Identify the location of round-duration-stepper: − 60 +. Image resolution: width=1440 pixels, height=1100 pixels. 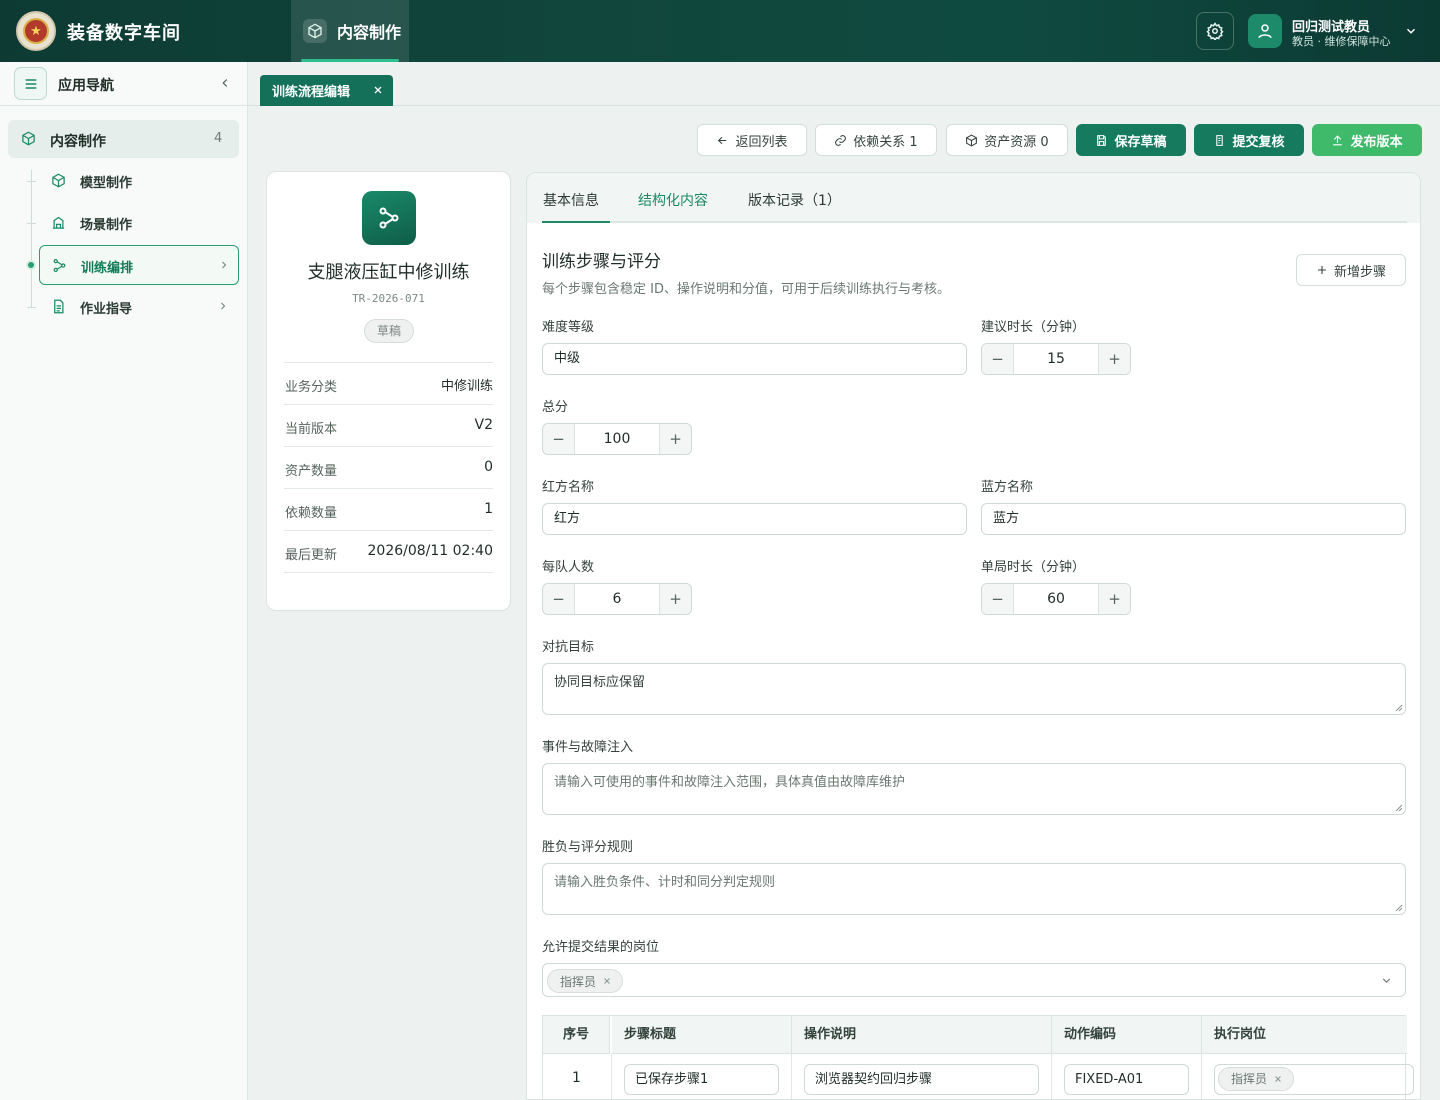
(1056, 599).